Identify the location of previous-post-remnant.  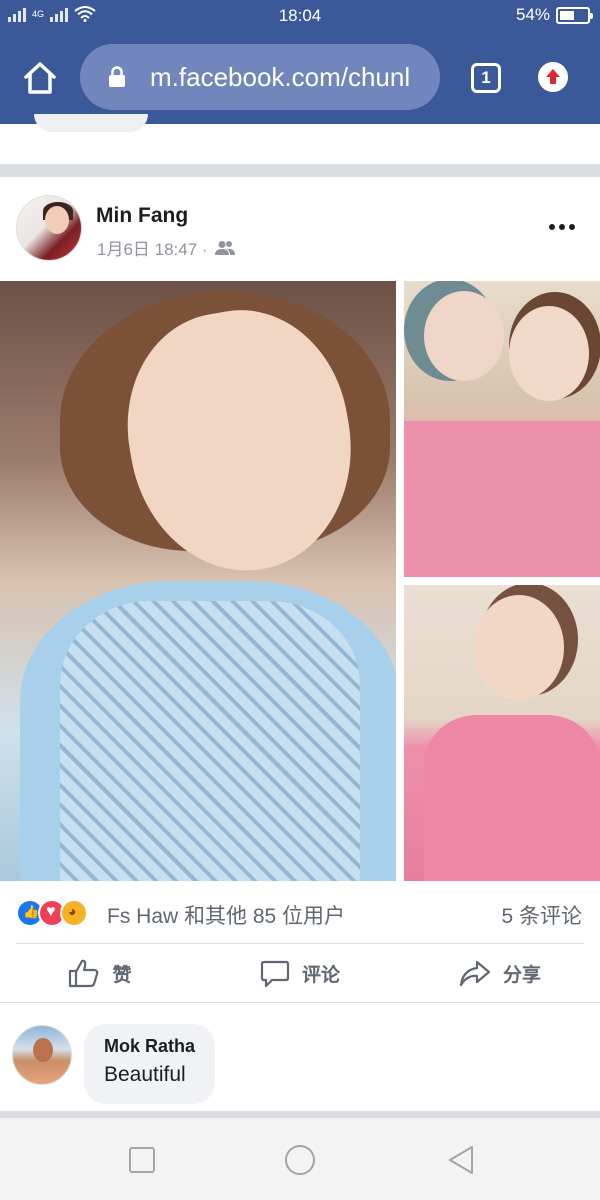
(300, 139).